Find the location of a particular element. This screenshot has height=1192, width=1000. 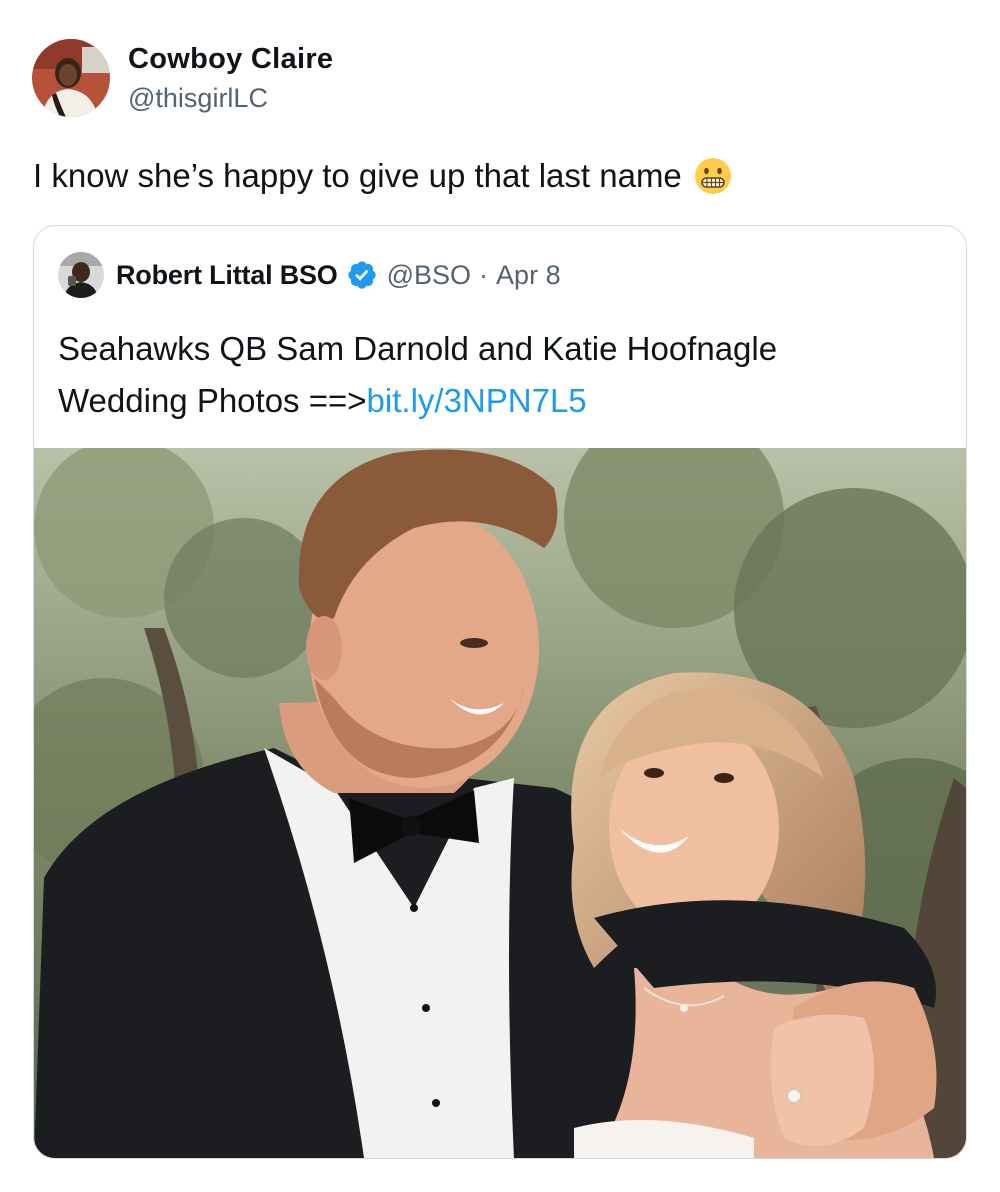

grimacing-face-icon is located at coordinates (713, 176).